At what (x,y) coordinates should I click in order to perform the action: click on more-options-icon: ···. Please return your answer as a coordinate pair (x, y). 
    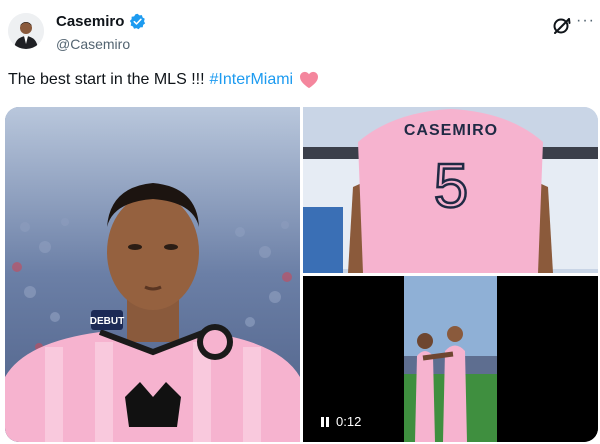
    Looking at the image, I should click on (585, 21).